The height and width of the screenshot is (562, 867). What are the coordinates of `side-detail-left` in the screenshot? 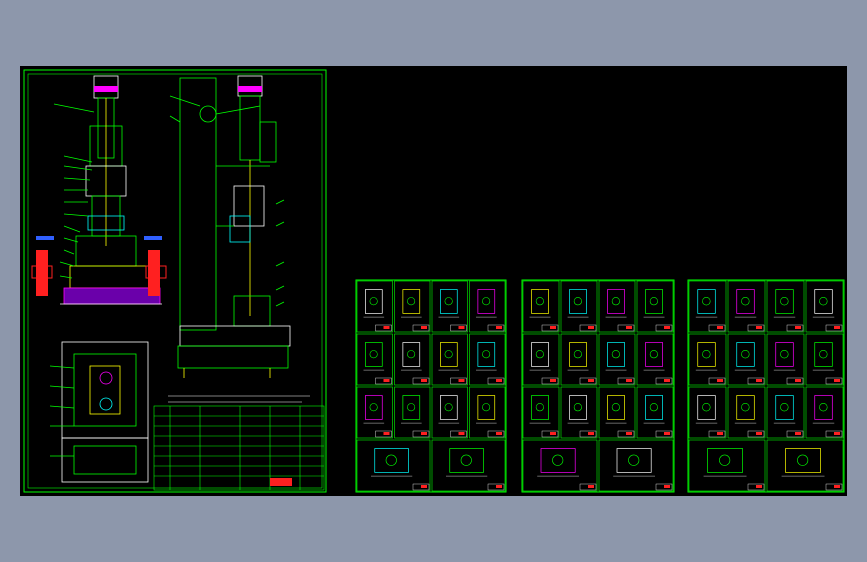 It's located at (42, 266).